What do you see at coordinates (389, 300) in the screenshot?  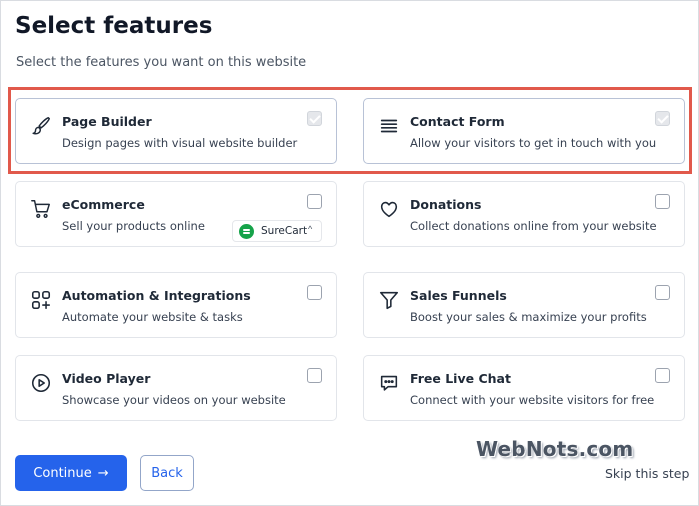 I see `funnel-icon` at bounding box center [389, 300].